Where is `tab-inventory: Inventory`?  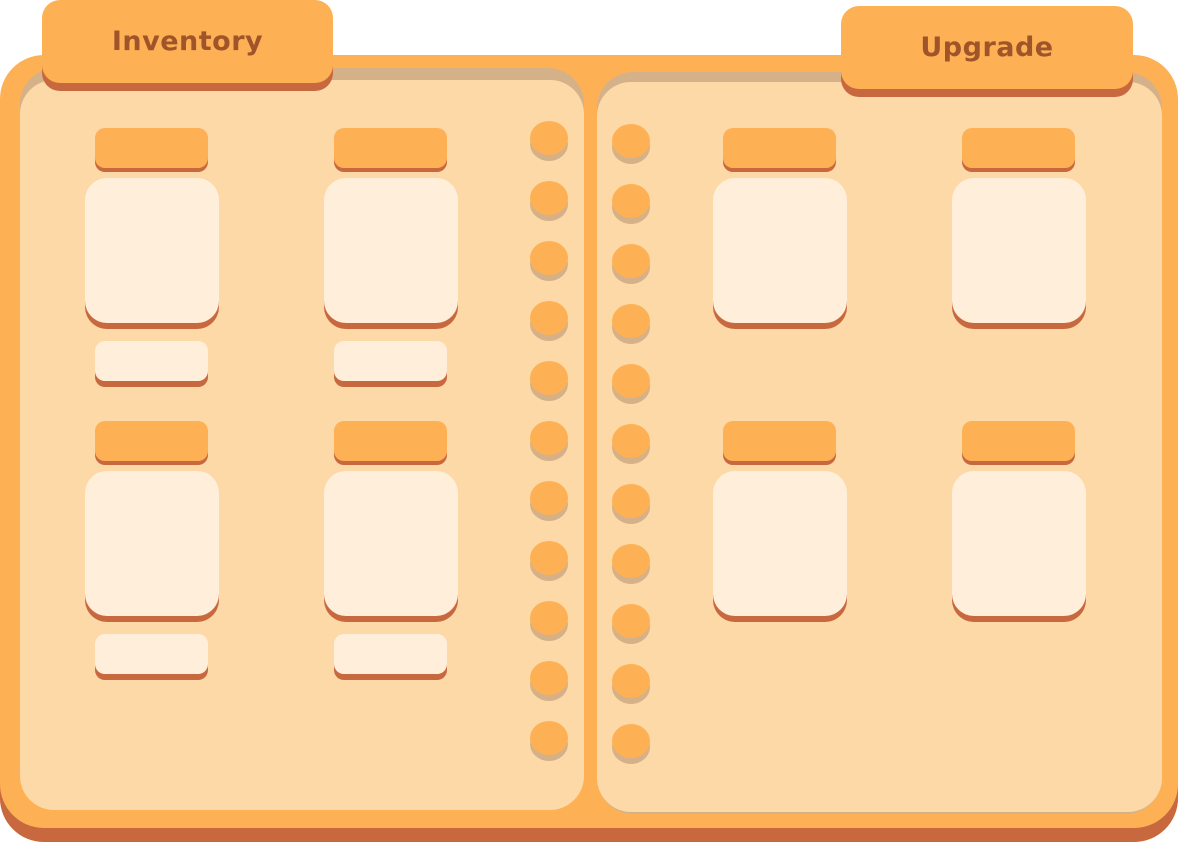 tab-inventory: Inventory is located at coordinates (187, 41).